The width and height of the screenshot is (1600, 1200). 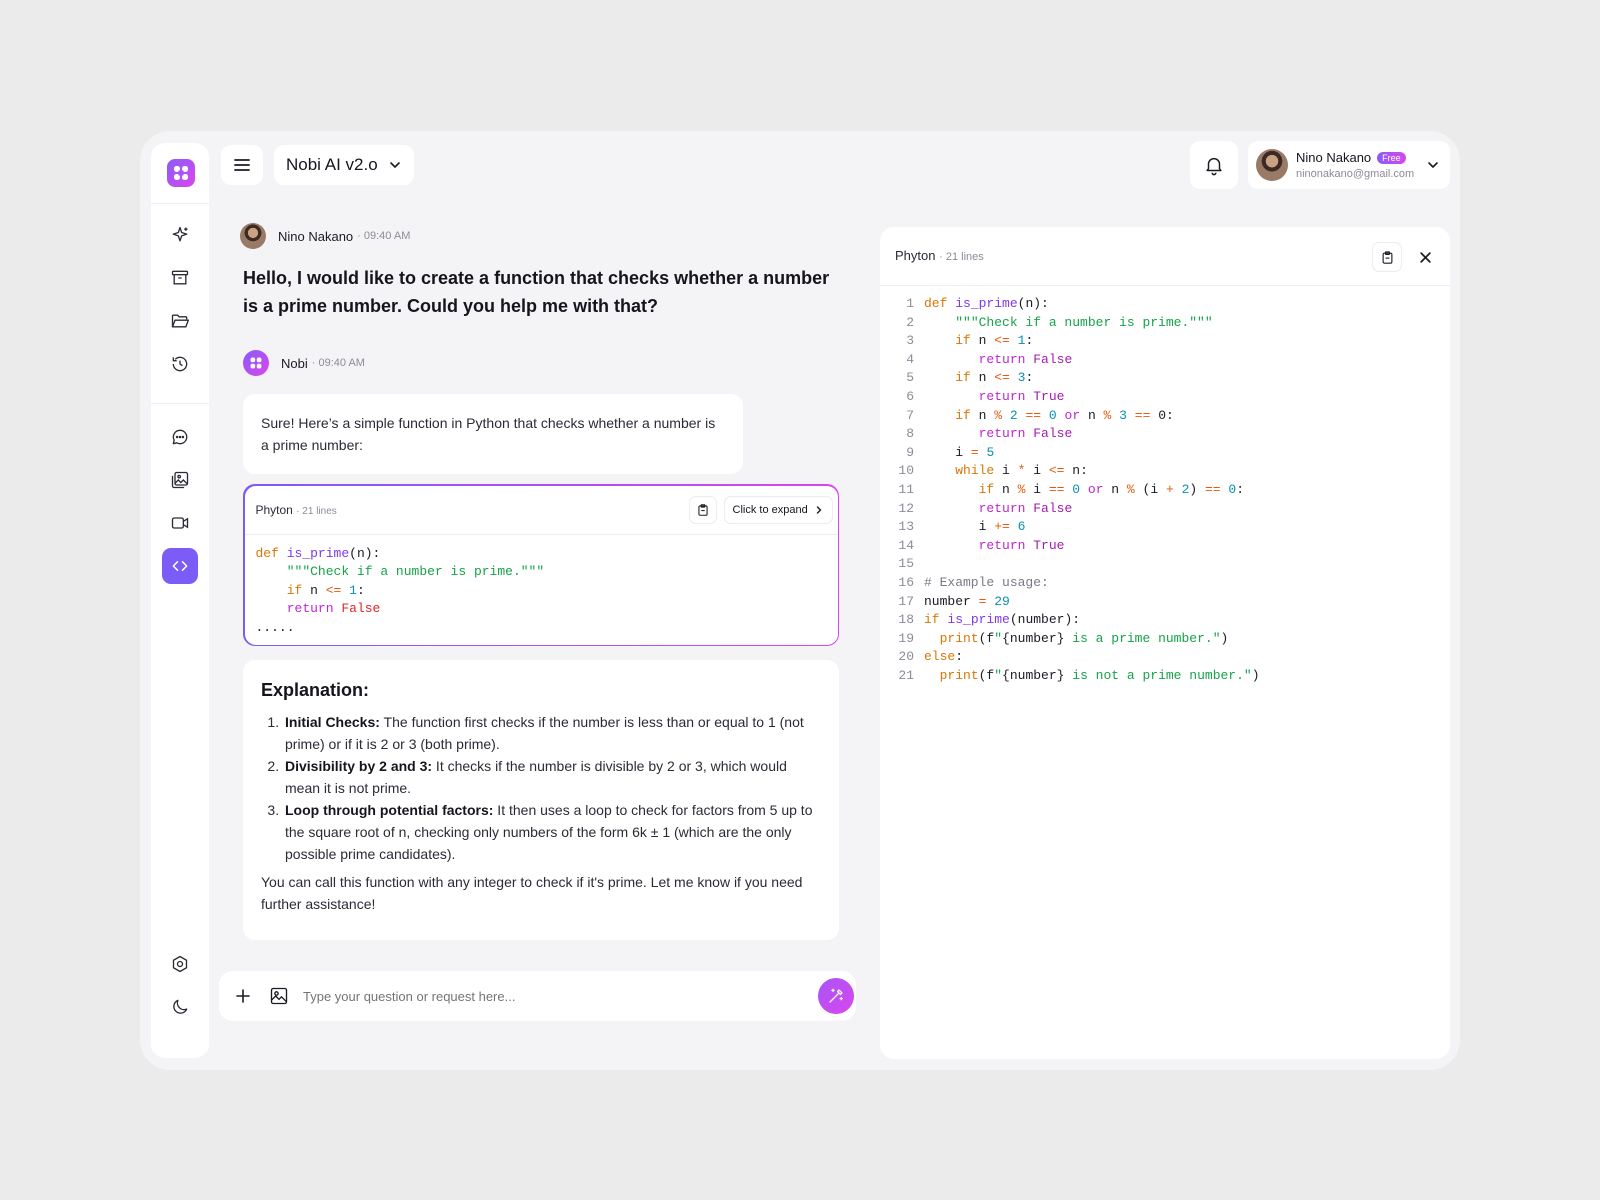 What do you see at coordinates (1165, 285) in the screenshot?
I see `panel-divider` at bounding box center [1165, 285].